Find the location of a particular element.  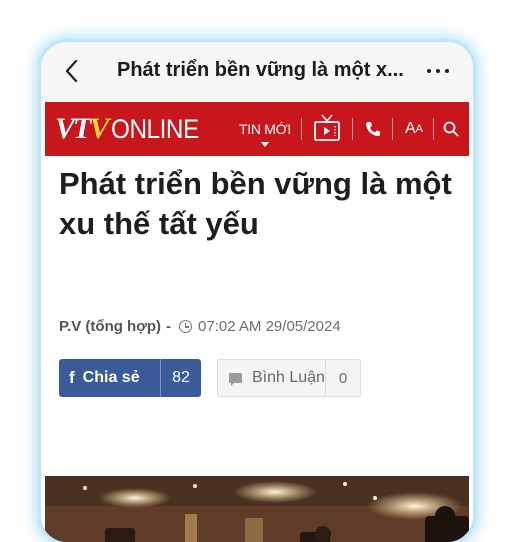

phone-icon is located at coordinates (373, 129).